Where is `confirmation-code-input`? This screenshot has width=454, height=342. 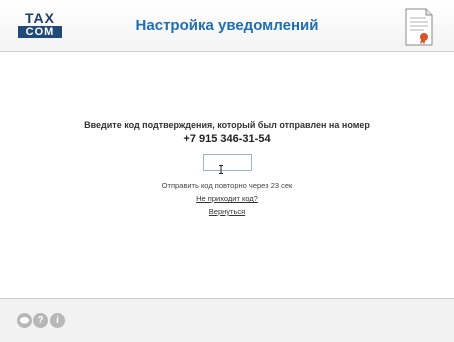 confirmation-code-input is located at coordinates (227, 162).